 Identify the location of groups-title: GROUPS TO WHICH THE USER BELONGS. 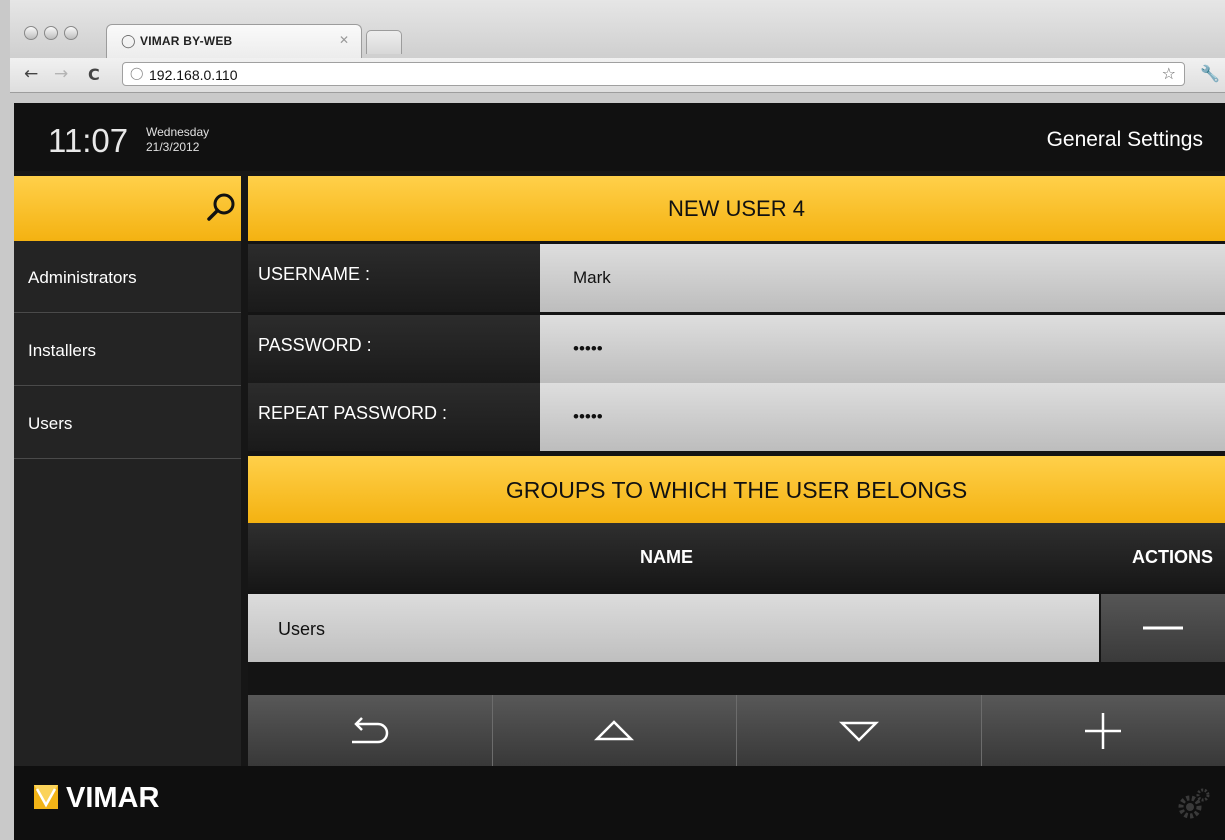
(736, 490).